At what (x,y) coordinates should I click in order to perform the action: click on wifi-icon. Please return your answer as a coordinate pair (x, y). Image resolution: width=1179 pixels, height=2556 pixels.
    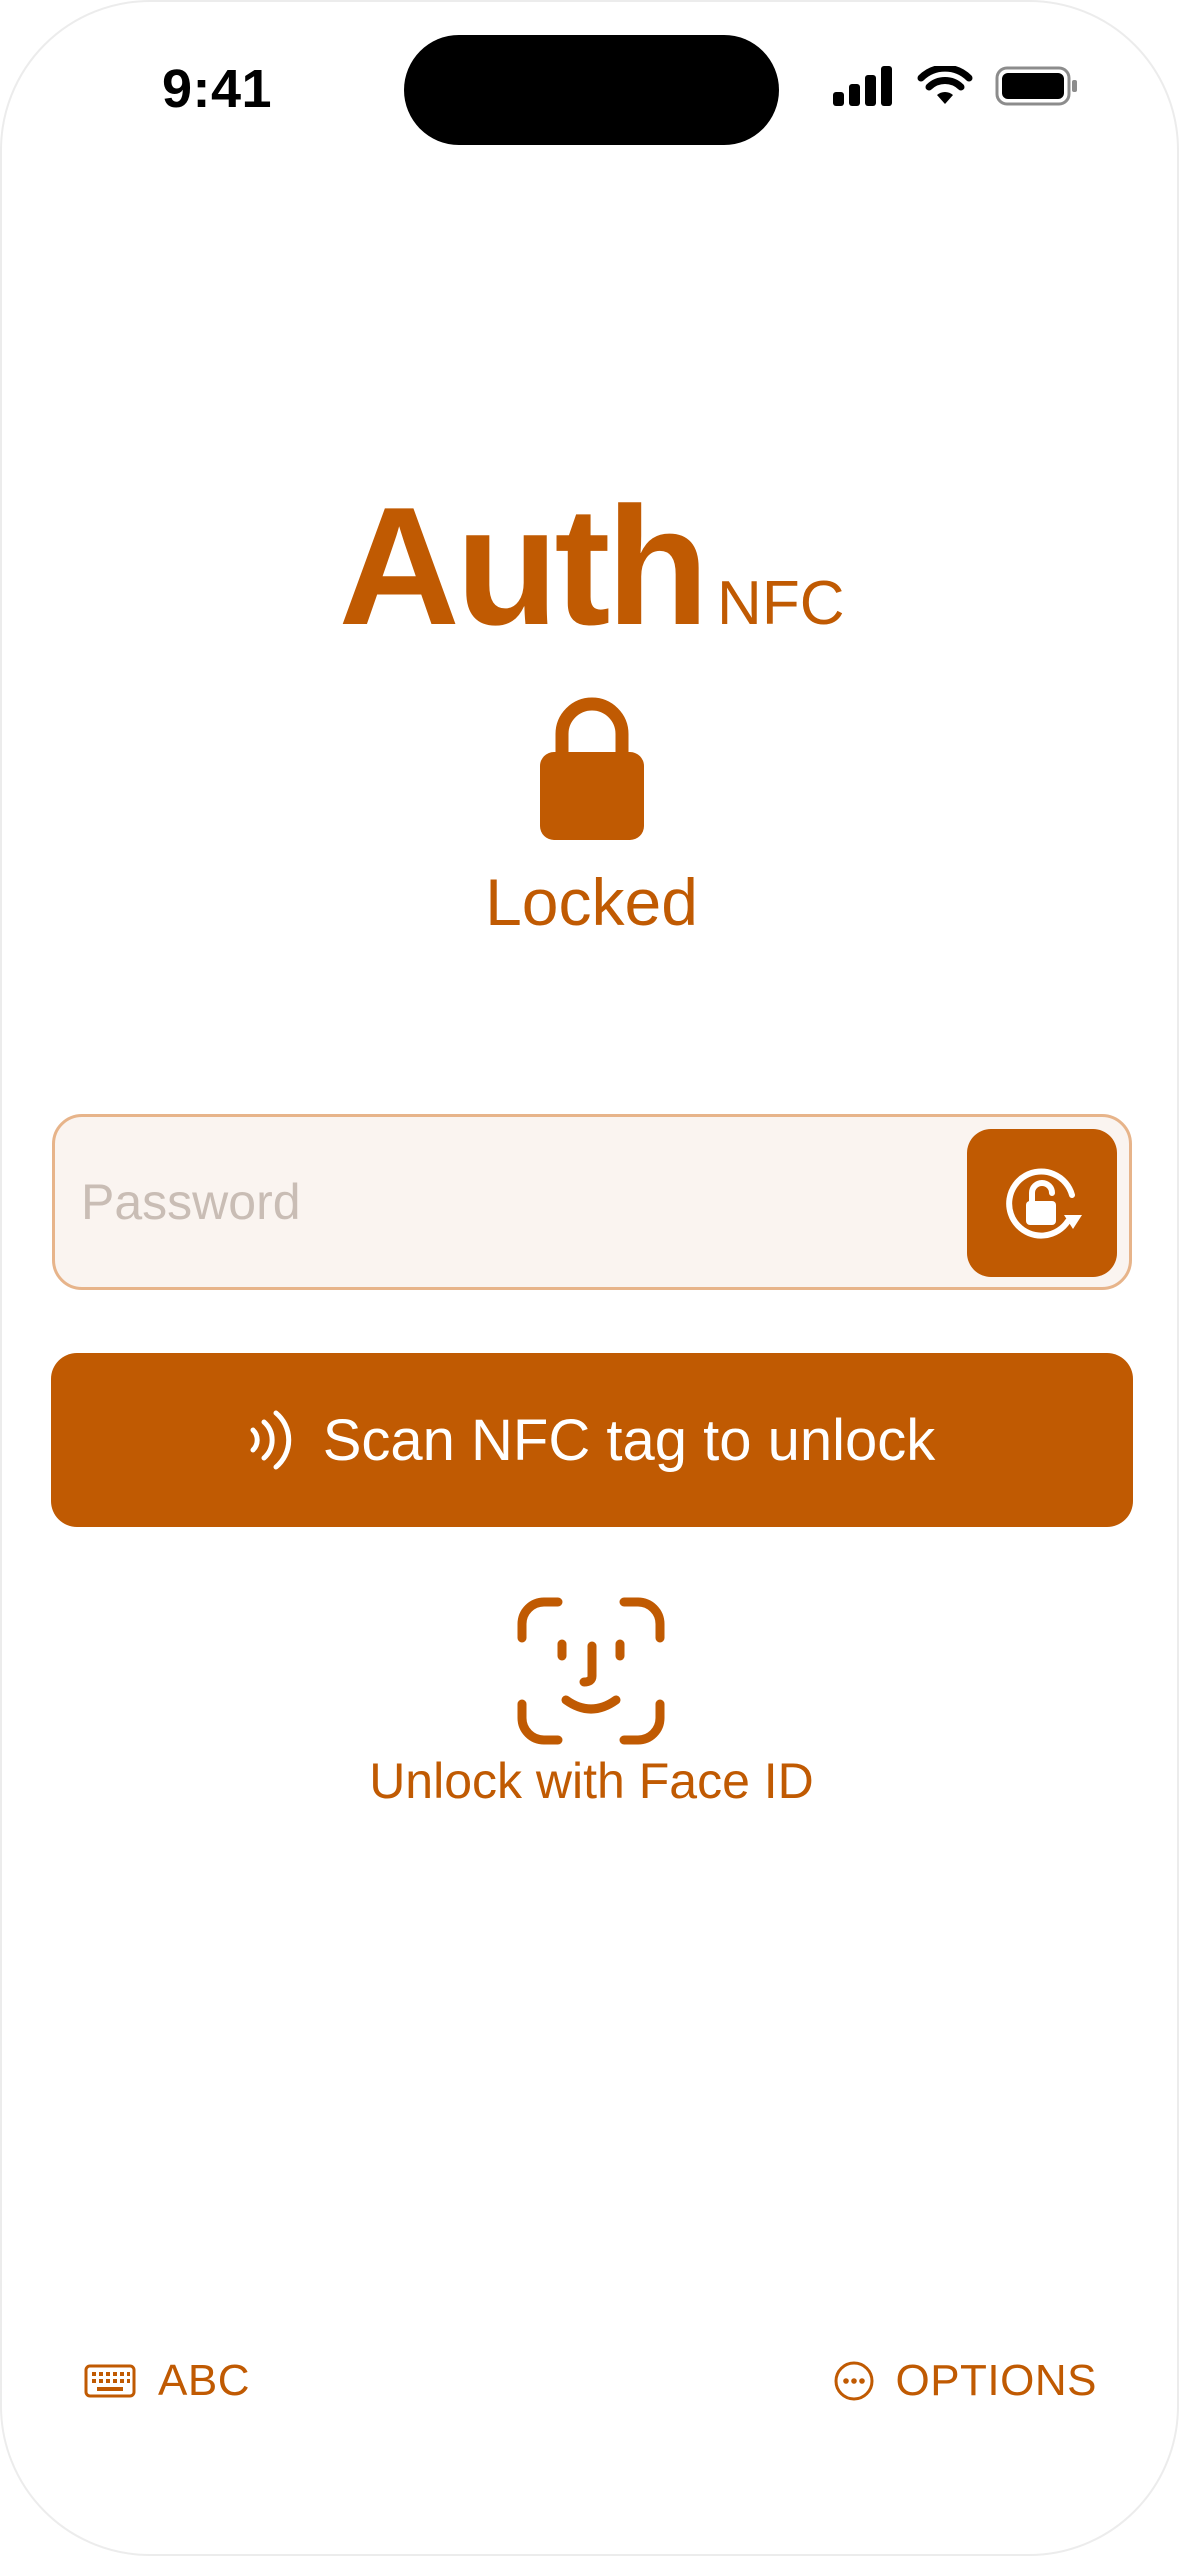
    Looking at the image, I should click on (945, 85).